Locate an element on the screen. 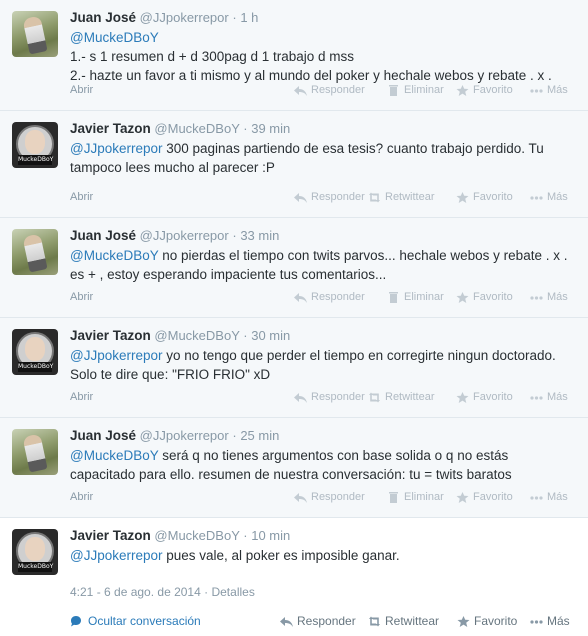 Image resolution: width=588 pixels, height=636 pixels. tweet-header: Javier Tazon @MuckeDBoY · 39 min is located at coordinates (180, 128).